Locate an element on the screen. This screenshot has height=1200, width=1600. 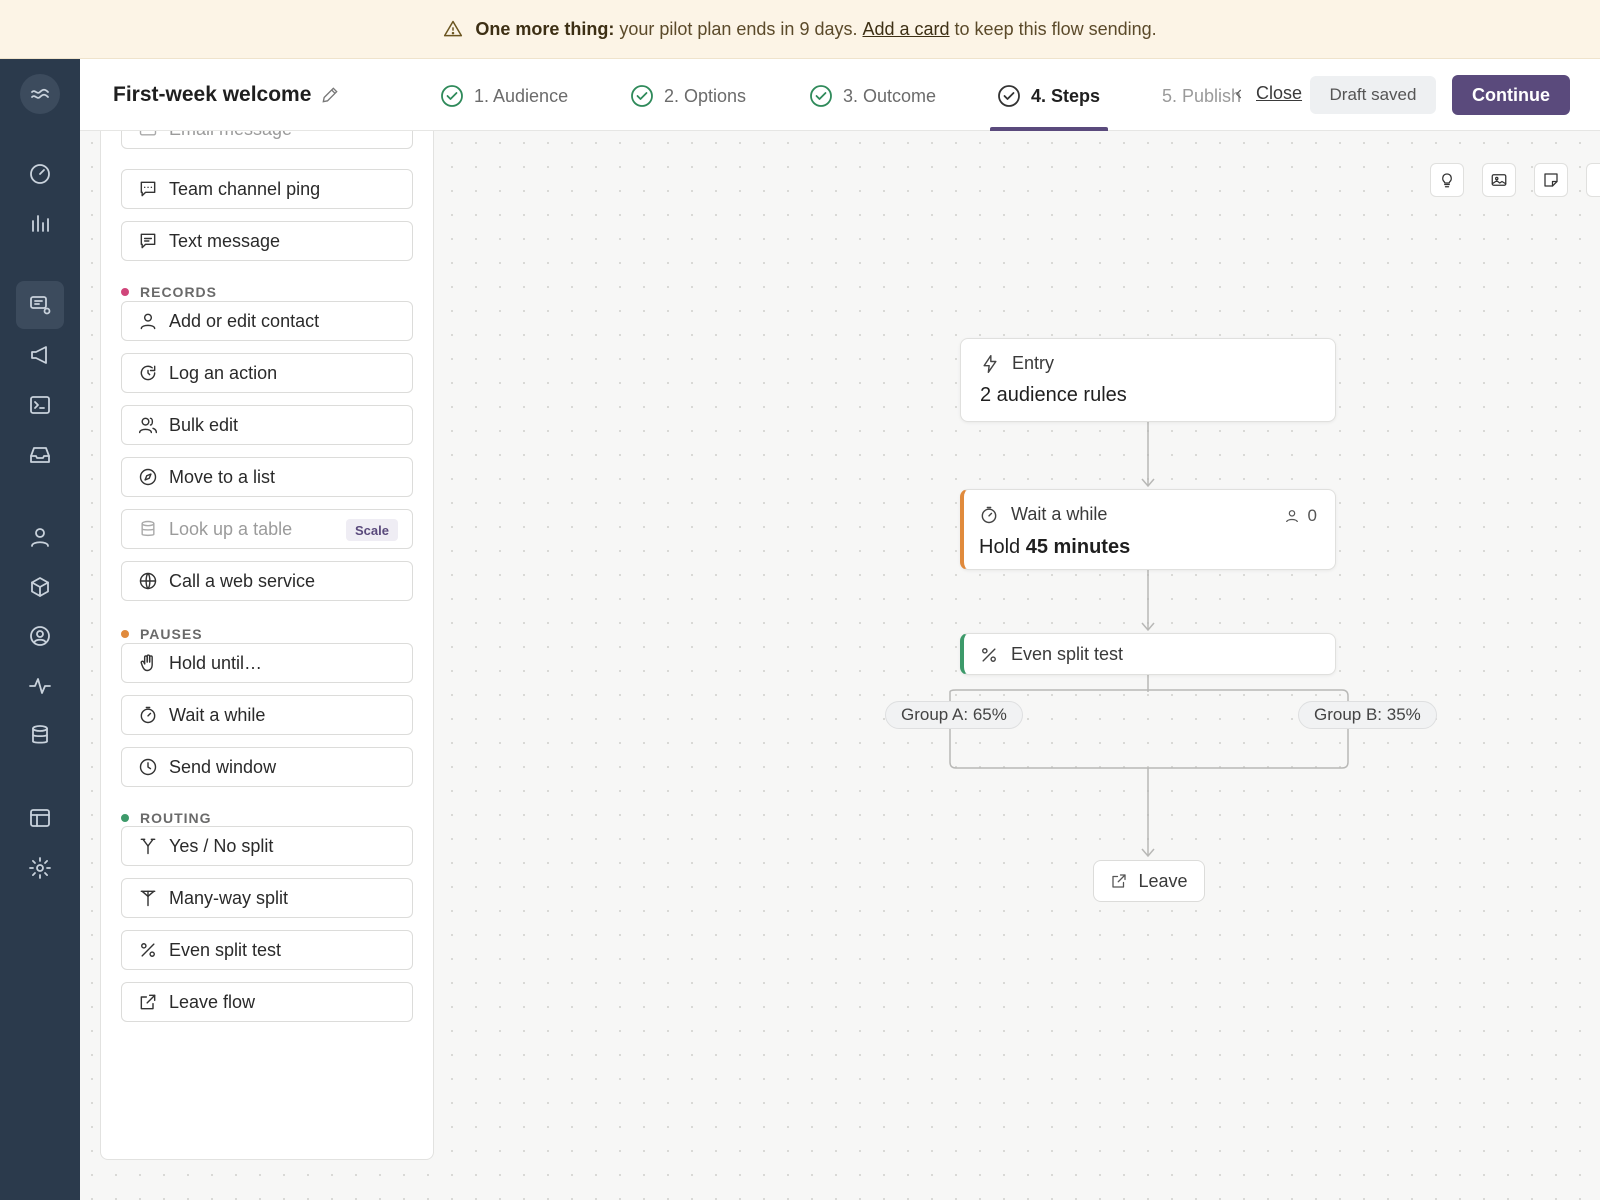
palette-item-even-split: Even split test is located at coordinates (267, 950).